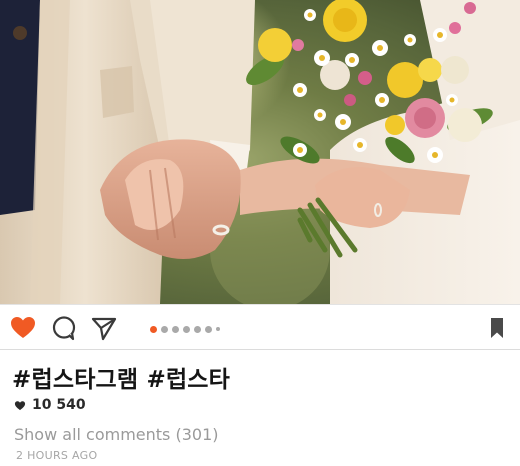  I want to click on send-icon, so click(104, 328).